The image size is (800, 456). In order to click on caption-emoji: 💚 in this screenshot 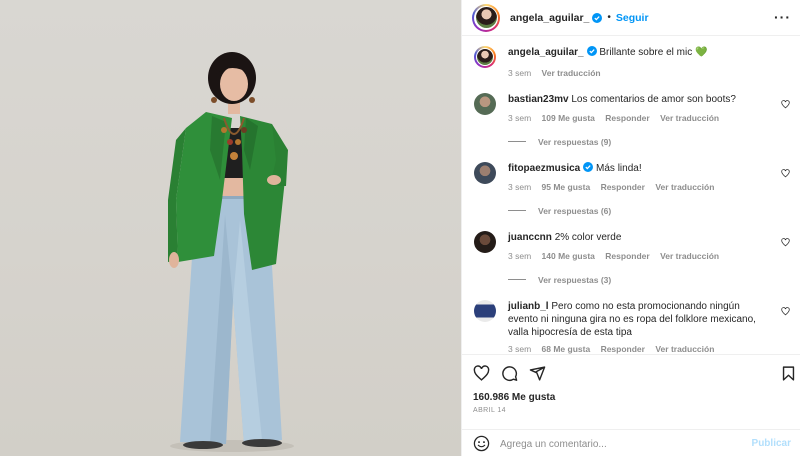, I will do `click(701, 52)`.